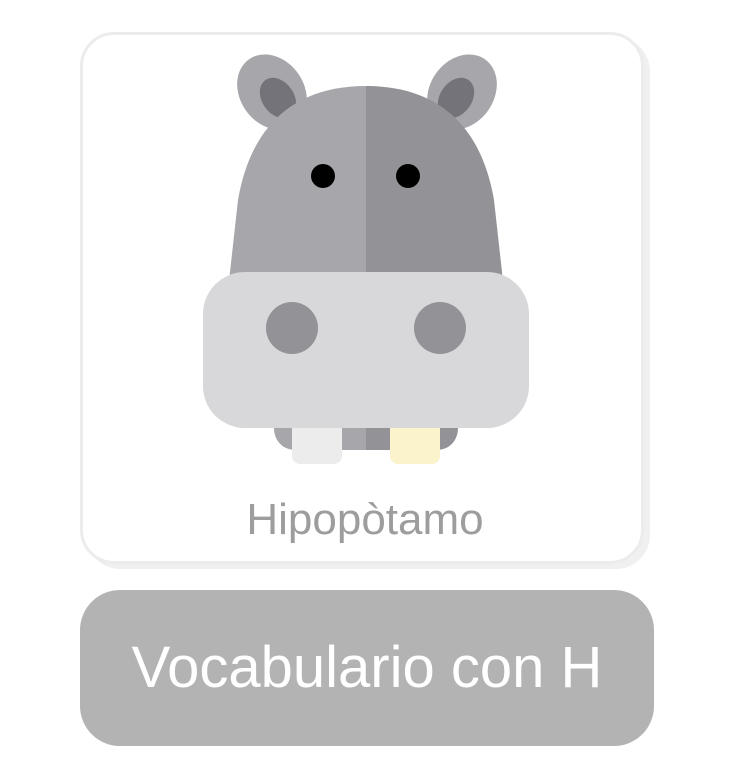  I want to click on vocabulary-word: Hipopòtamo, so click(365, 519).